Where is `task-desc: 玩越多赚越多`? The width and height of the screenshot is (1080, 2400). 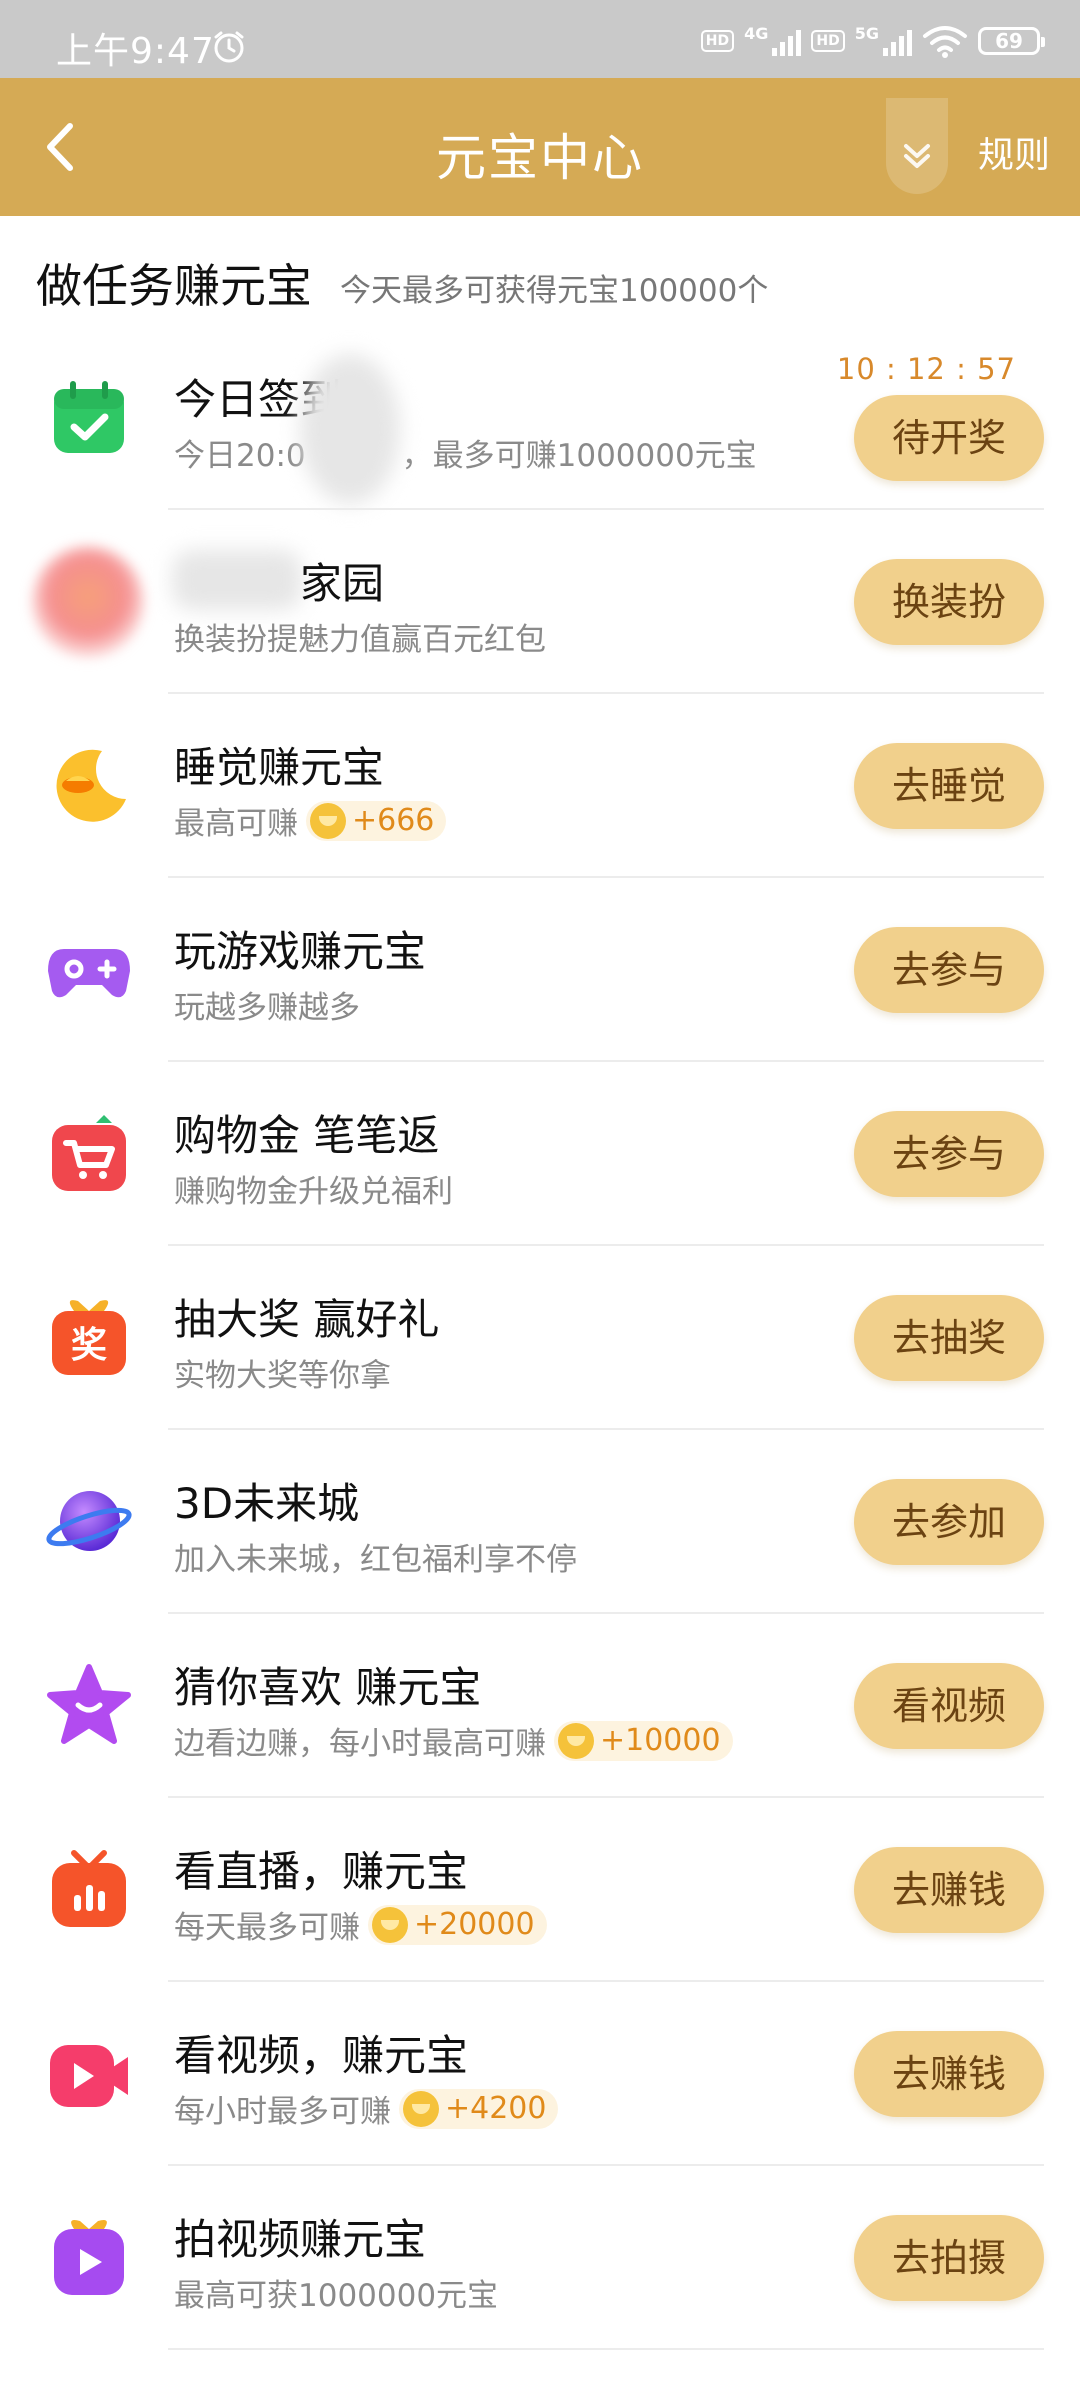
task-desc: 玩越多赚越多 is located at coordinates (267, 1008).